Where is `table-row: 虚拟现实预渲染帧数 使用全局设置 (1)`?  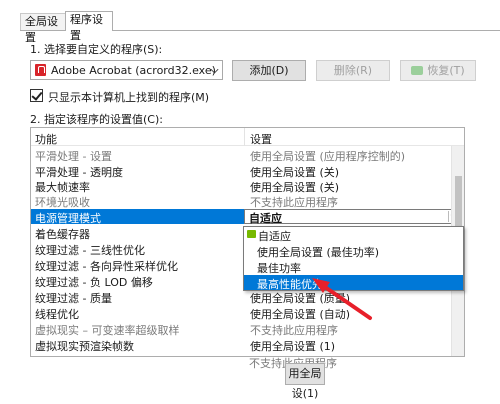 table-row: 虚拟现实预渲染帧数 使用全局设置 (1) is located at coordinates (241, 345).